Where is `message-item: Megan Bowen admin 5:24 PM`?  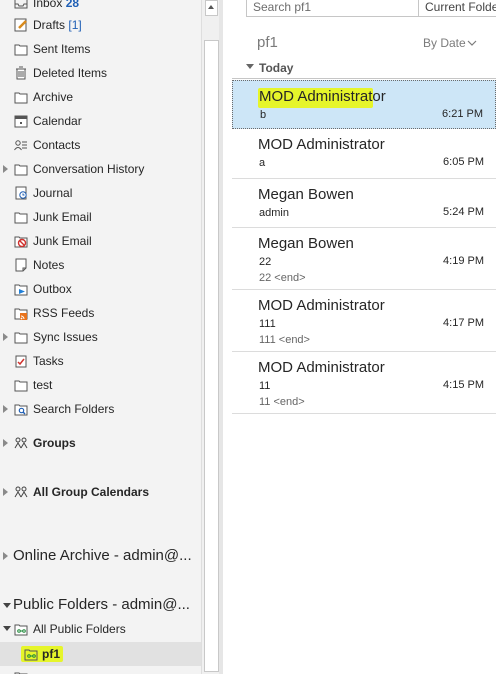
message-item: Megan Bowen admin 5:24 PM is located at coordinates (364, 203).